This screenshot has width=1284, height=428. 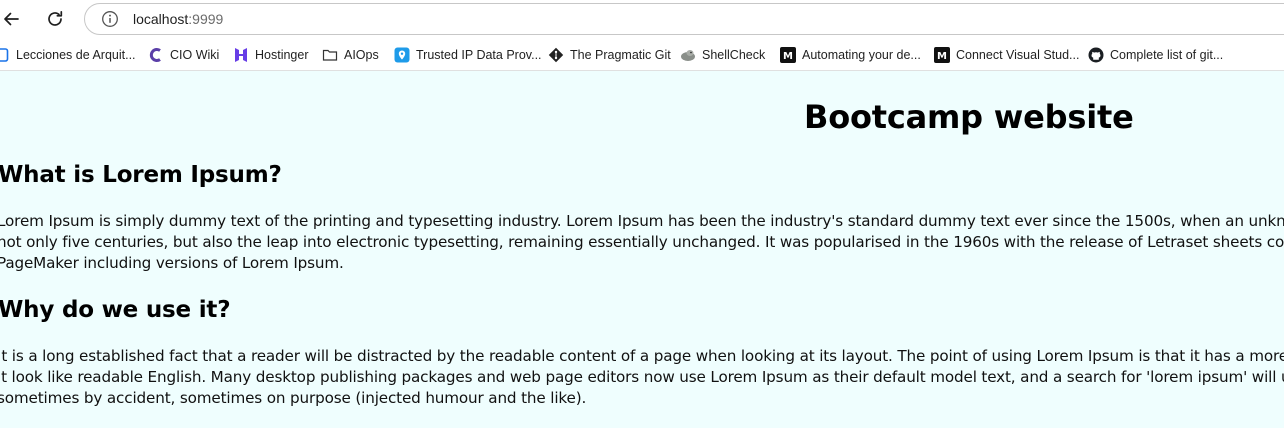 What do you see at coordinates (11, 19) in the screenshot?
I see `back-arrow-icon` at bounding box center [11, 19].